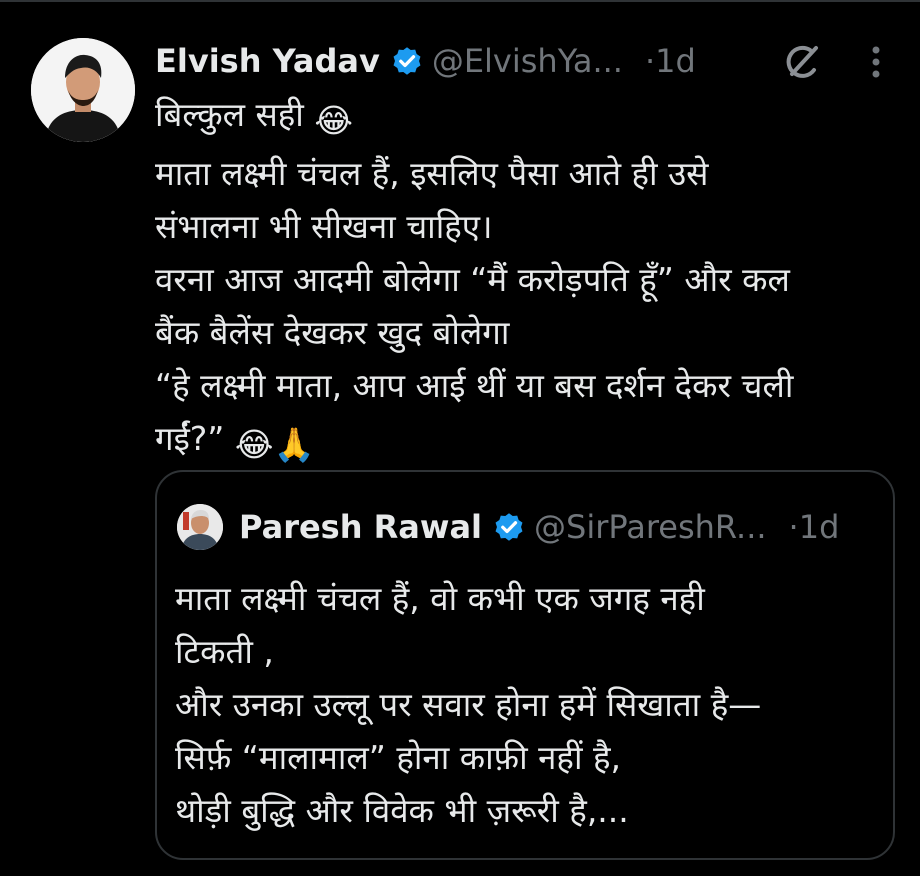  Describe the element at coordinates (267, 61) in the screenshot. I see `author-name: Elvish Yadav` at that location.